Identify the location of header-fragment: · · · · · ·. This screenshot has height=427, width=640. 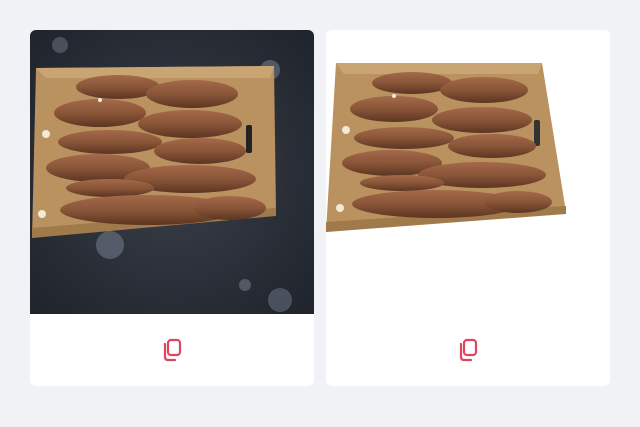
(120, 2).